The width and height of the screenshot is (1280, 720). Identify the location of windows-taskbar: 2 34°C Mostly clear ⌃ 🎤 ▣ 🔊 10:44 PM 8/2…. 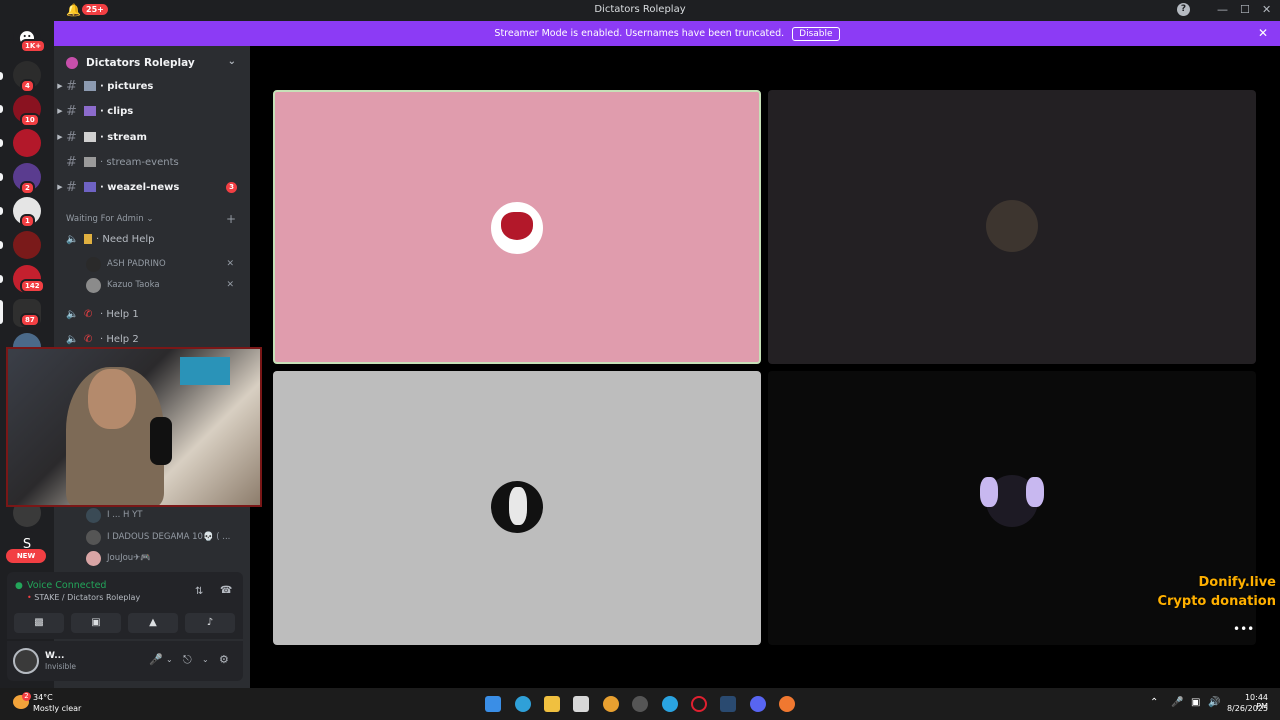
(640, 704).